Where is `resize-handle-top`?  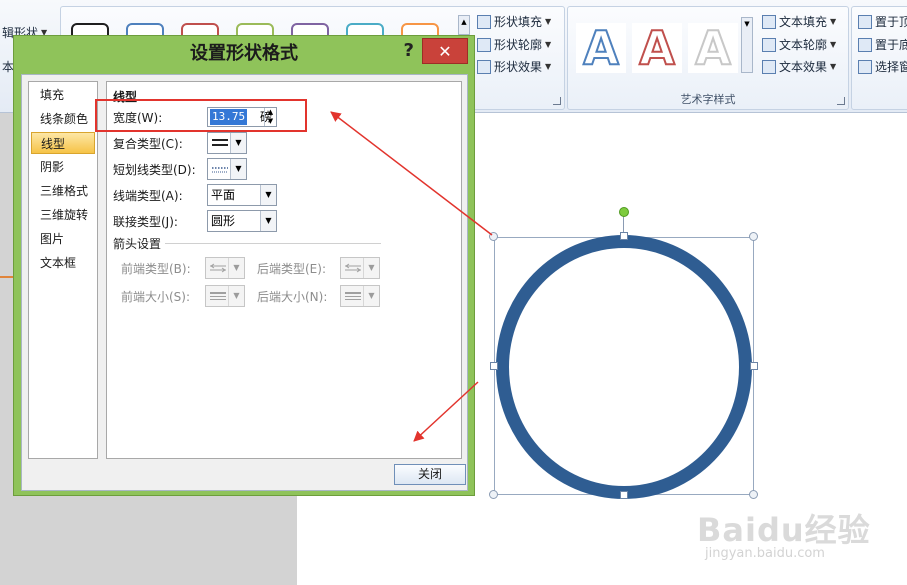 resize-handle-top is located at coordinates (624, 236).